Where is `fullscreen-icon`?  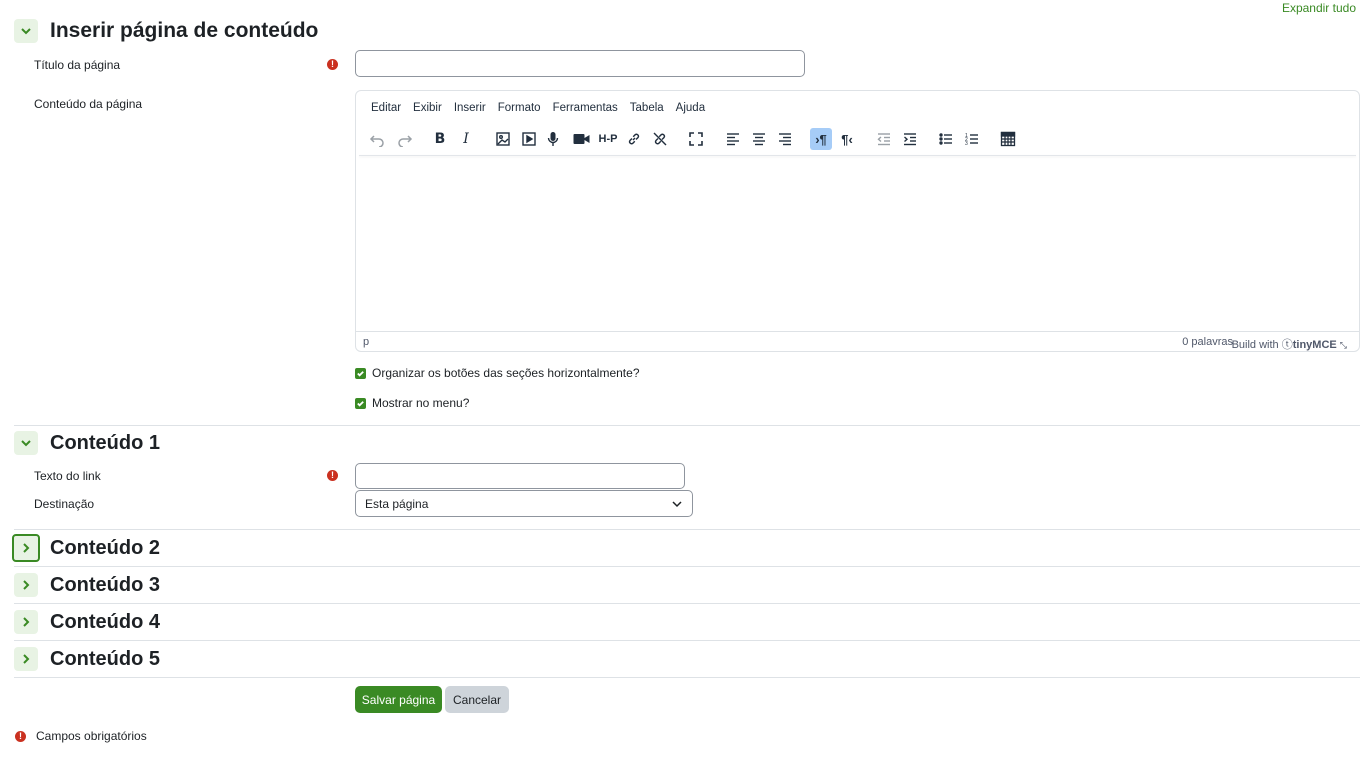
fullscreen-icon is located at coordinates (696, 139).